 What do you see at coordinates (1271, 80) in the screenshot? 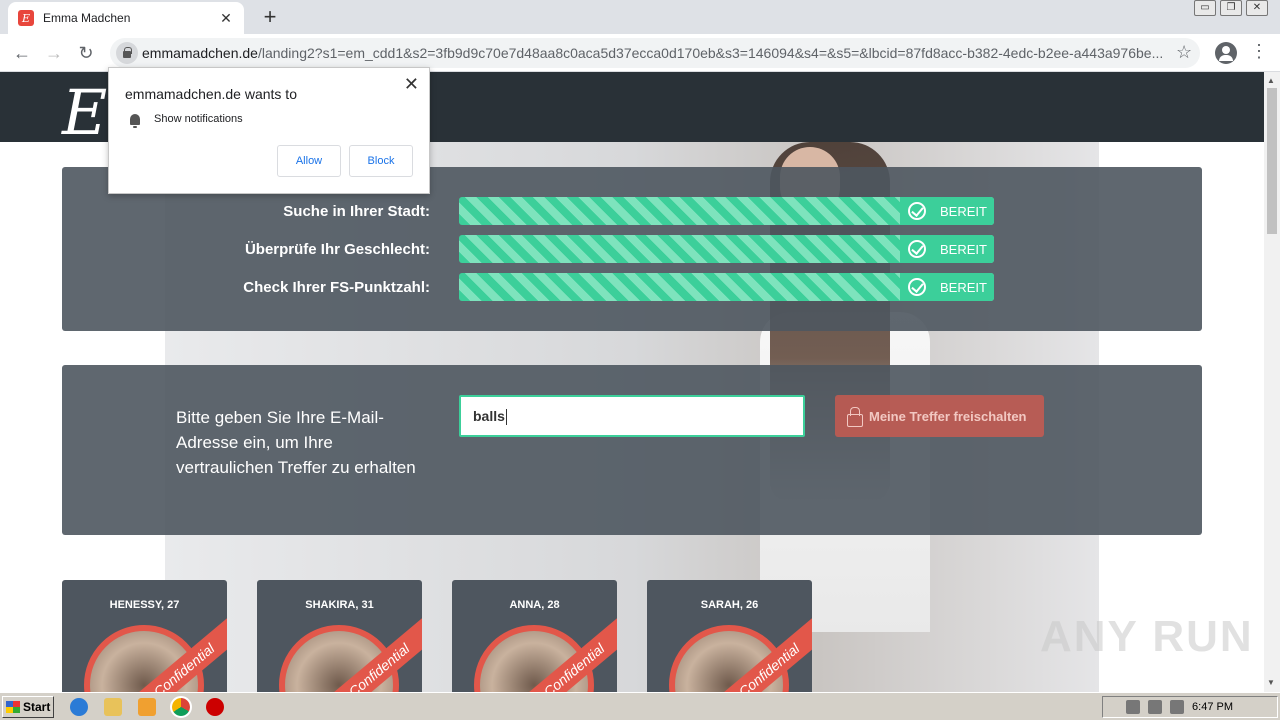
I see `scroll-up-icon: ▲` at bounding box center [1271, 80].